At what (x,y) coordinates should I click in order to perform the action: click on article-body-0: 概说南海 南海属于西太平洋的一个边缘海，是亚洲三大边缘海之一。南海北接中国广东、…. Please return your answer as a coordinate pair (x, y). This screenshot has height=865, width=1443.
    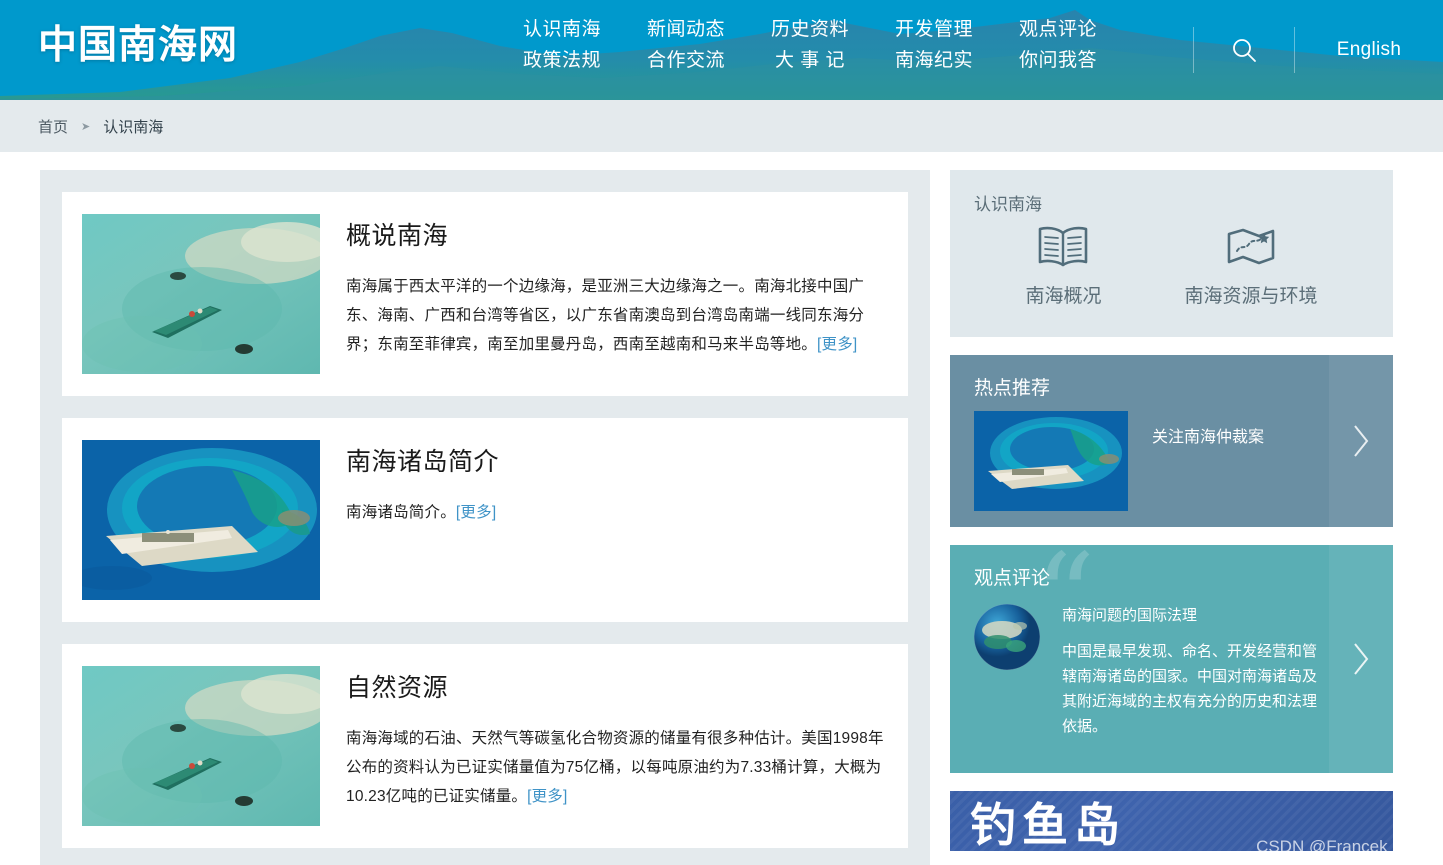
    Looking at the image, I should click on (604, 294).